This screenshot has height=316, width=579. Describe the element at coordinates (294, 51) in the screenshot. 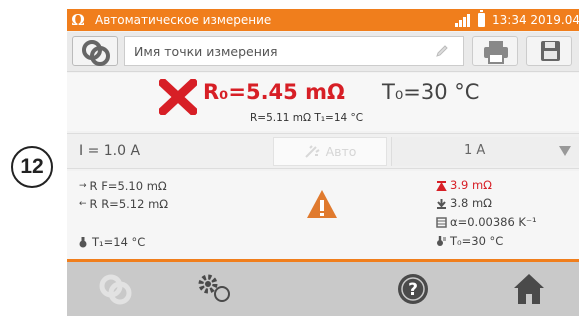

I see `point-name-input: Имя точки измерения` at that location.